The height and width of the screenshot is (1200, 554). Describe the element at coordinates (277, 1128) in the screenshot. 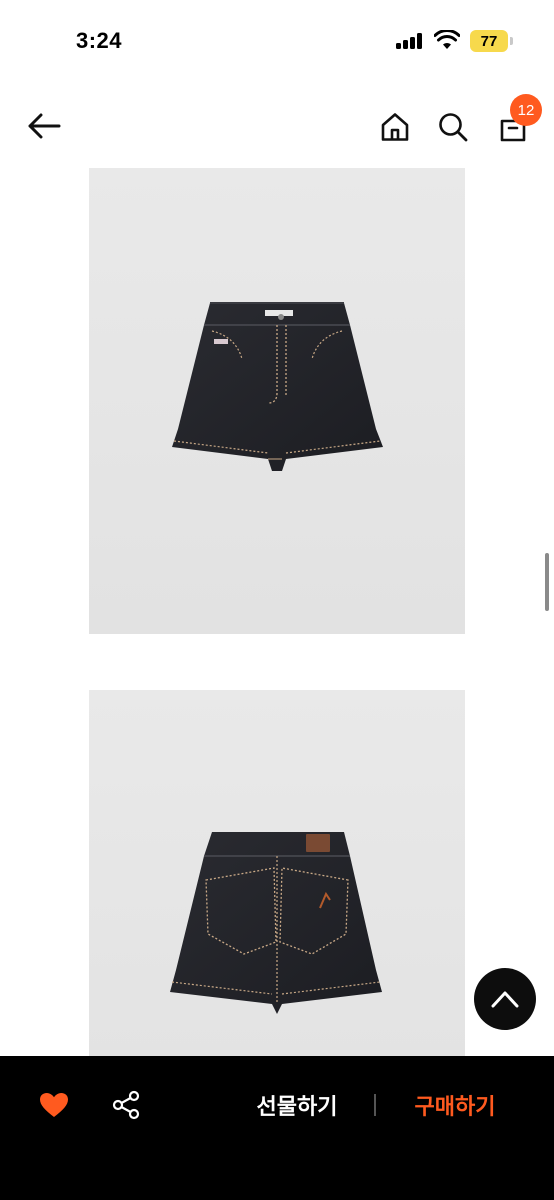

I see `bottom-action-bar: 선물하기 구매하기` at that location.